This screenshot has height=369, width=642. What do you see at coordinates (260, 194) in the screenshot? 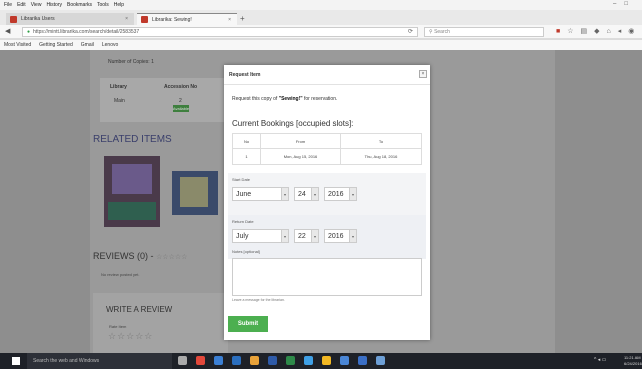
I see `start-month-select: June ▾` at bounding box center [260, 194].